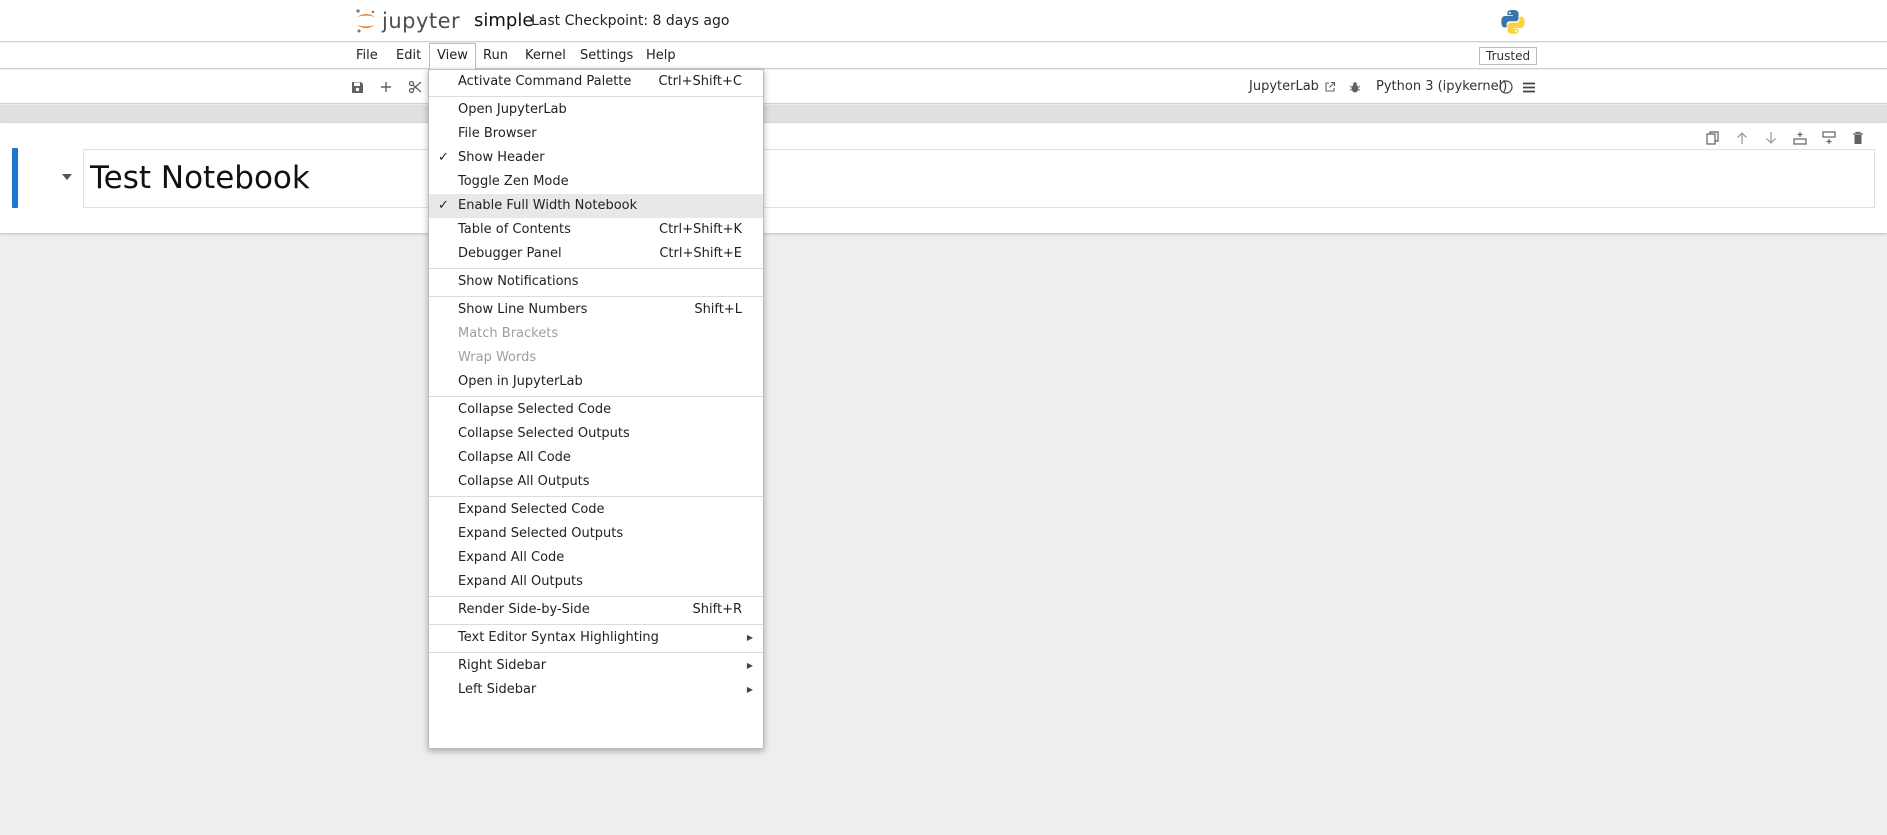  What do you see at coordinates (596, 334) in the screenshot?
I see `menu-item-match-brackets: Match Brackets` at bounding box center [596, 334].